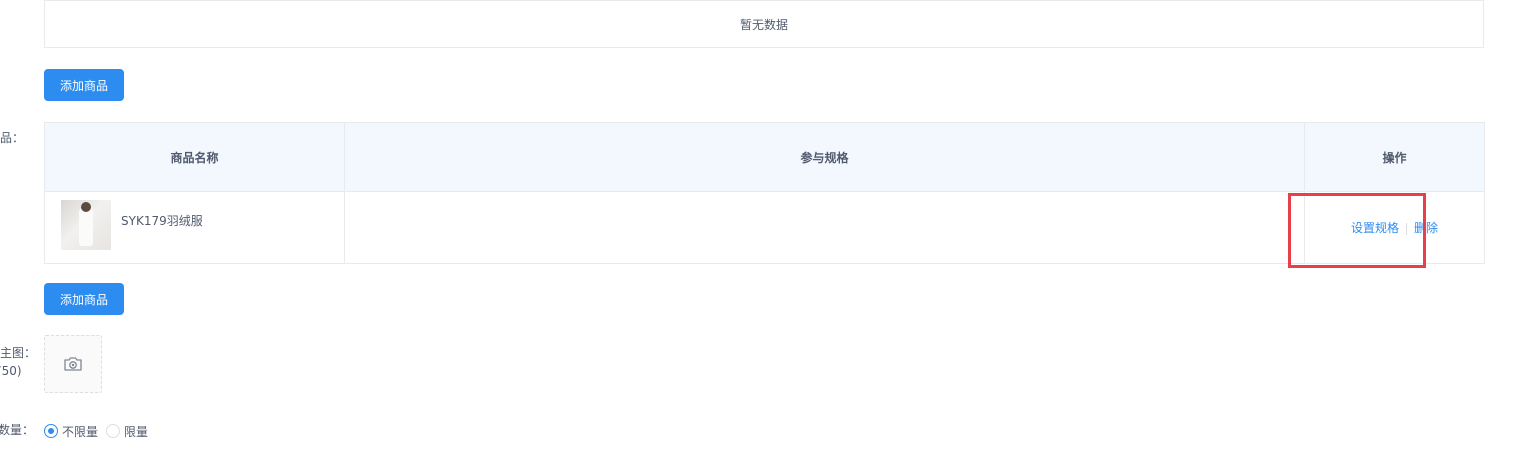 The image size is (1520, 453). Describe the element at coordinates (12, 138) in the screenshot. I see `goods-label: 商品：` at that location.